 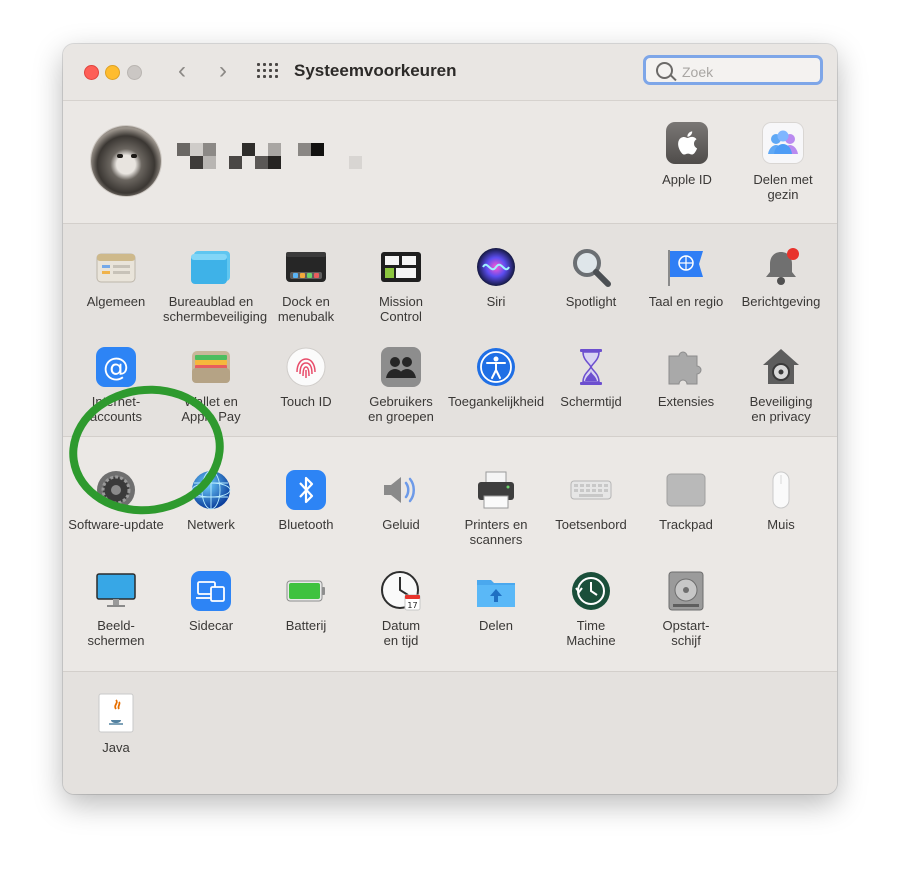 I want to click on pane-displays: Beeld- schermen, so click(x=116, y=609).